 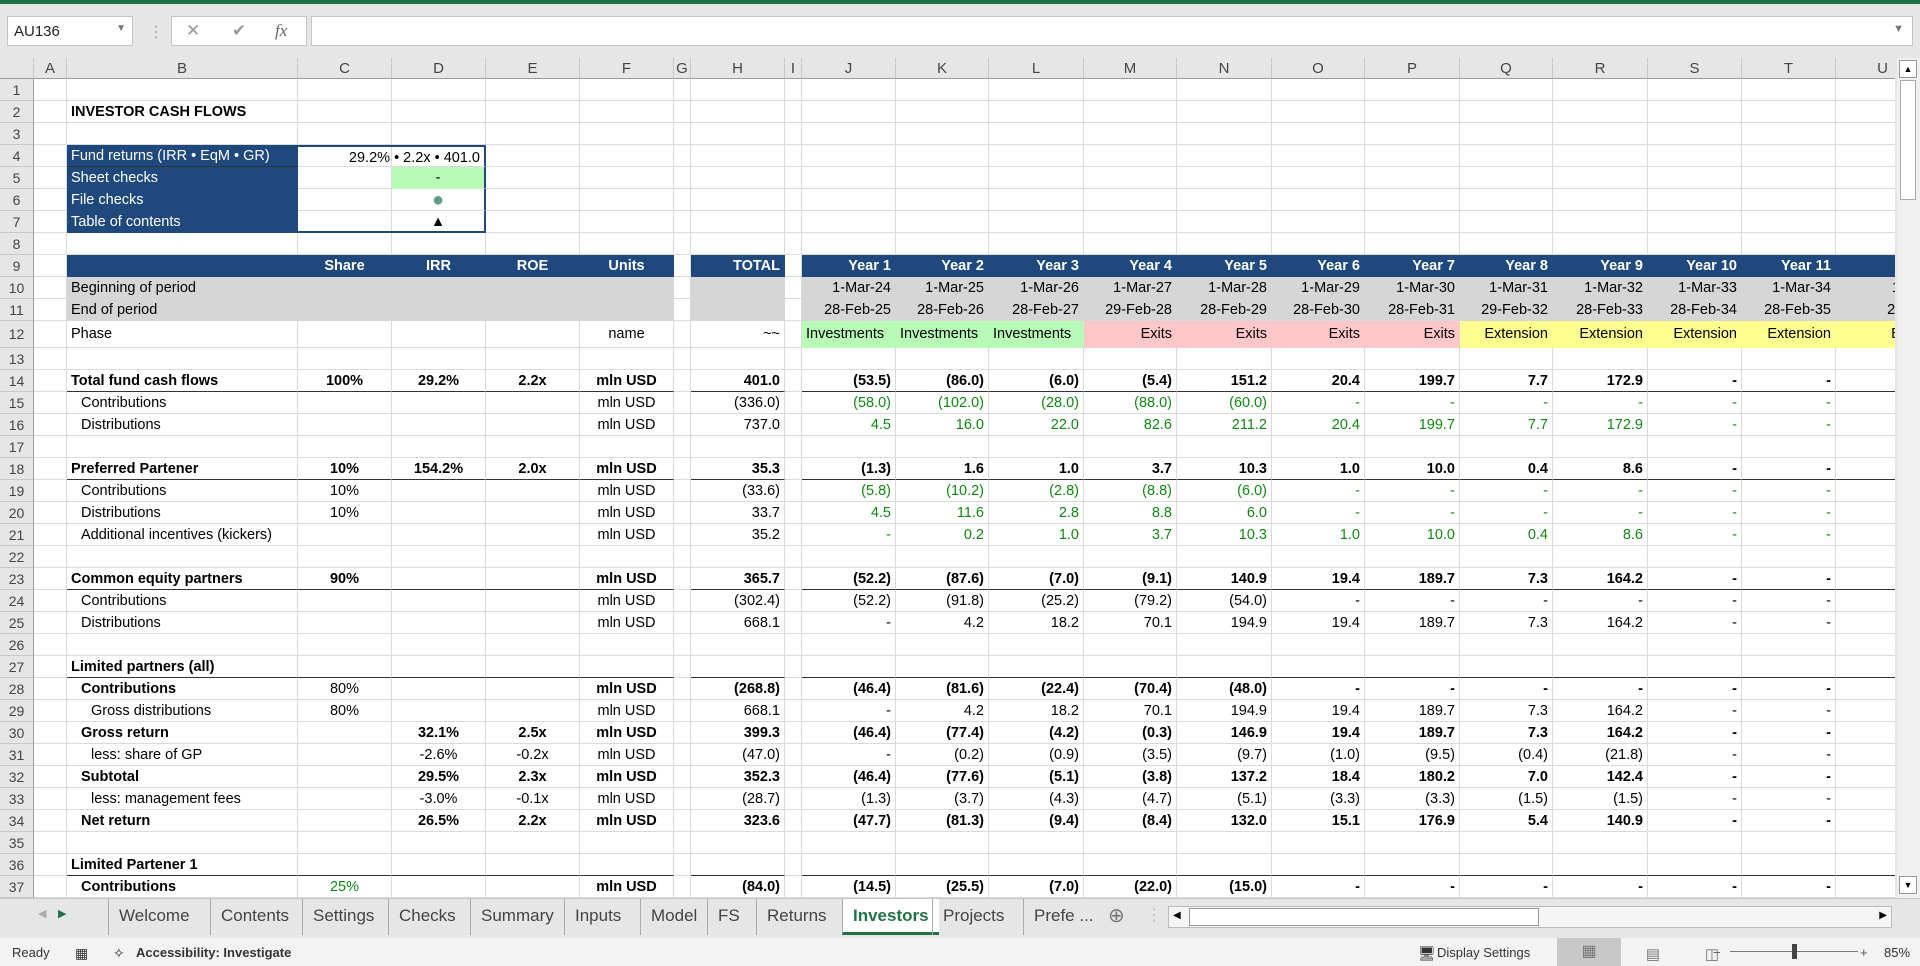 I want to click on zoom-slider-thumb, so click(x=1794, y=951).